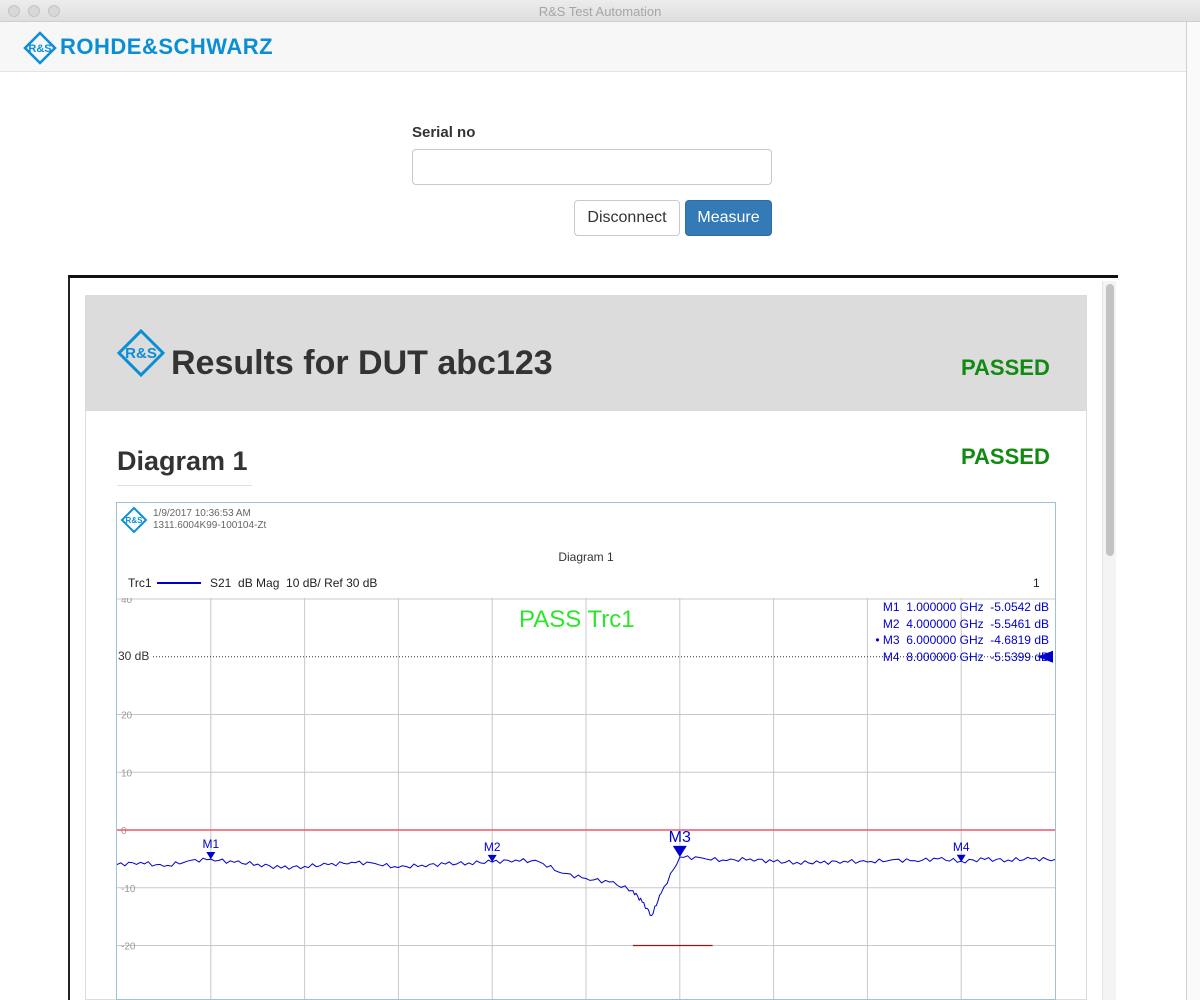 Image resolution: width=1200 pixels, height=1000 pixels. Describe the element at coordinates (127, 716) in the screenshot. I see `y-tick-label: 20` at that location.